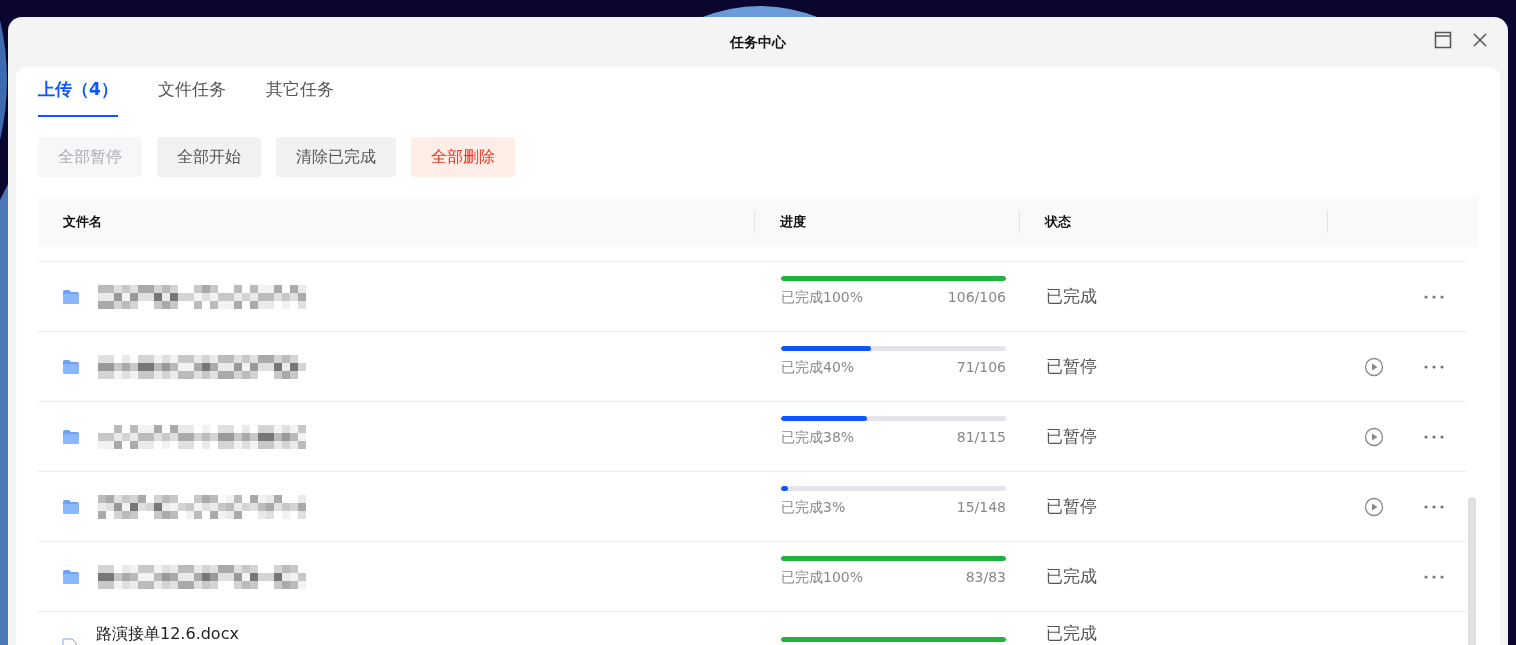  Describe the element at coordinates (818, 367) in the screenshot. I see `progress-text: 已完成40%` at that location.